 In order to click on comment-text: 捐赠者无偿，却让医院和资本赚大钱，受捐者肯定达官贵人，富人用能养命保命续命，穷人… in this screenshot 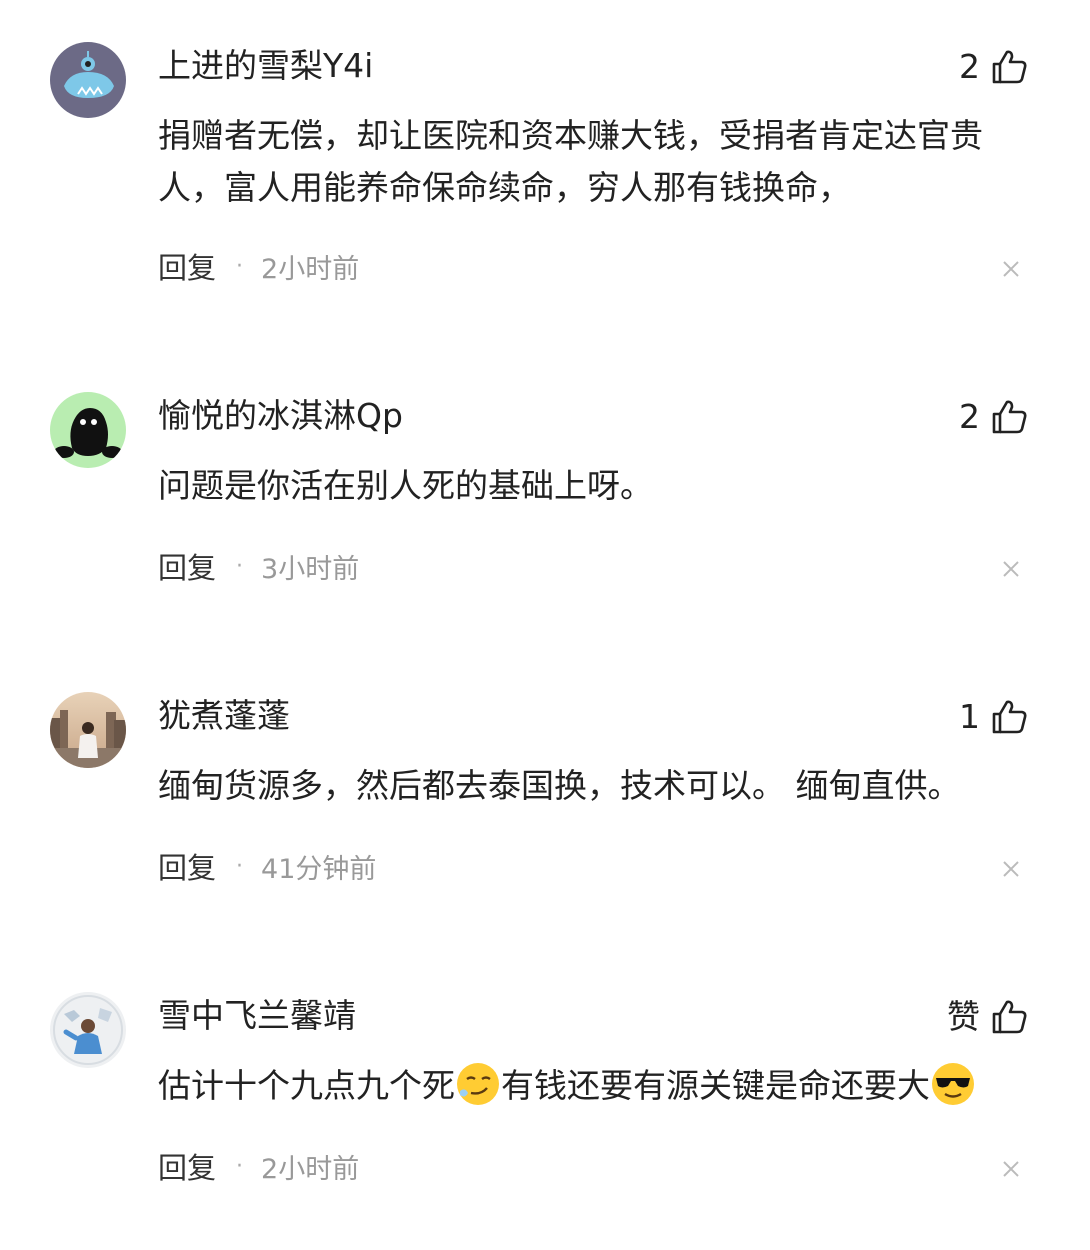, I will do `click(570, 161)`.